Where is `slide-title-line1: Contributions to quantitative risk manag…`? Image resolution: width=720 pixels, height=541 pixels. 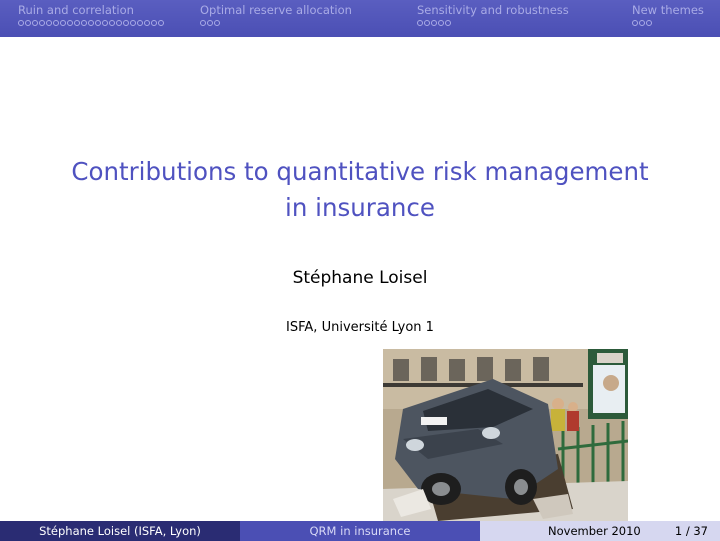 slide-title-line1: Contributions to quantitative risk manag… is located at coordinates (360, 171).